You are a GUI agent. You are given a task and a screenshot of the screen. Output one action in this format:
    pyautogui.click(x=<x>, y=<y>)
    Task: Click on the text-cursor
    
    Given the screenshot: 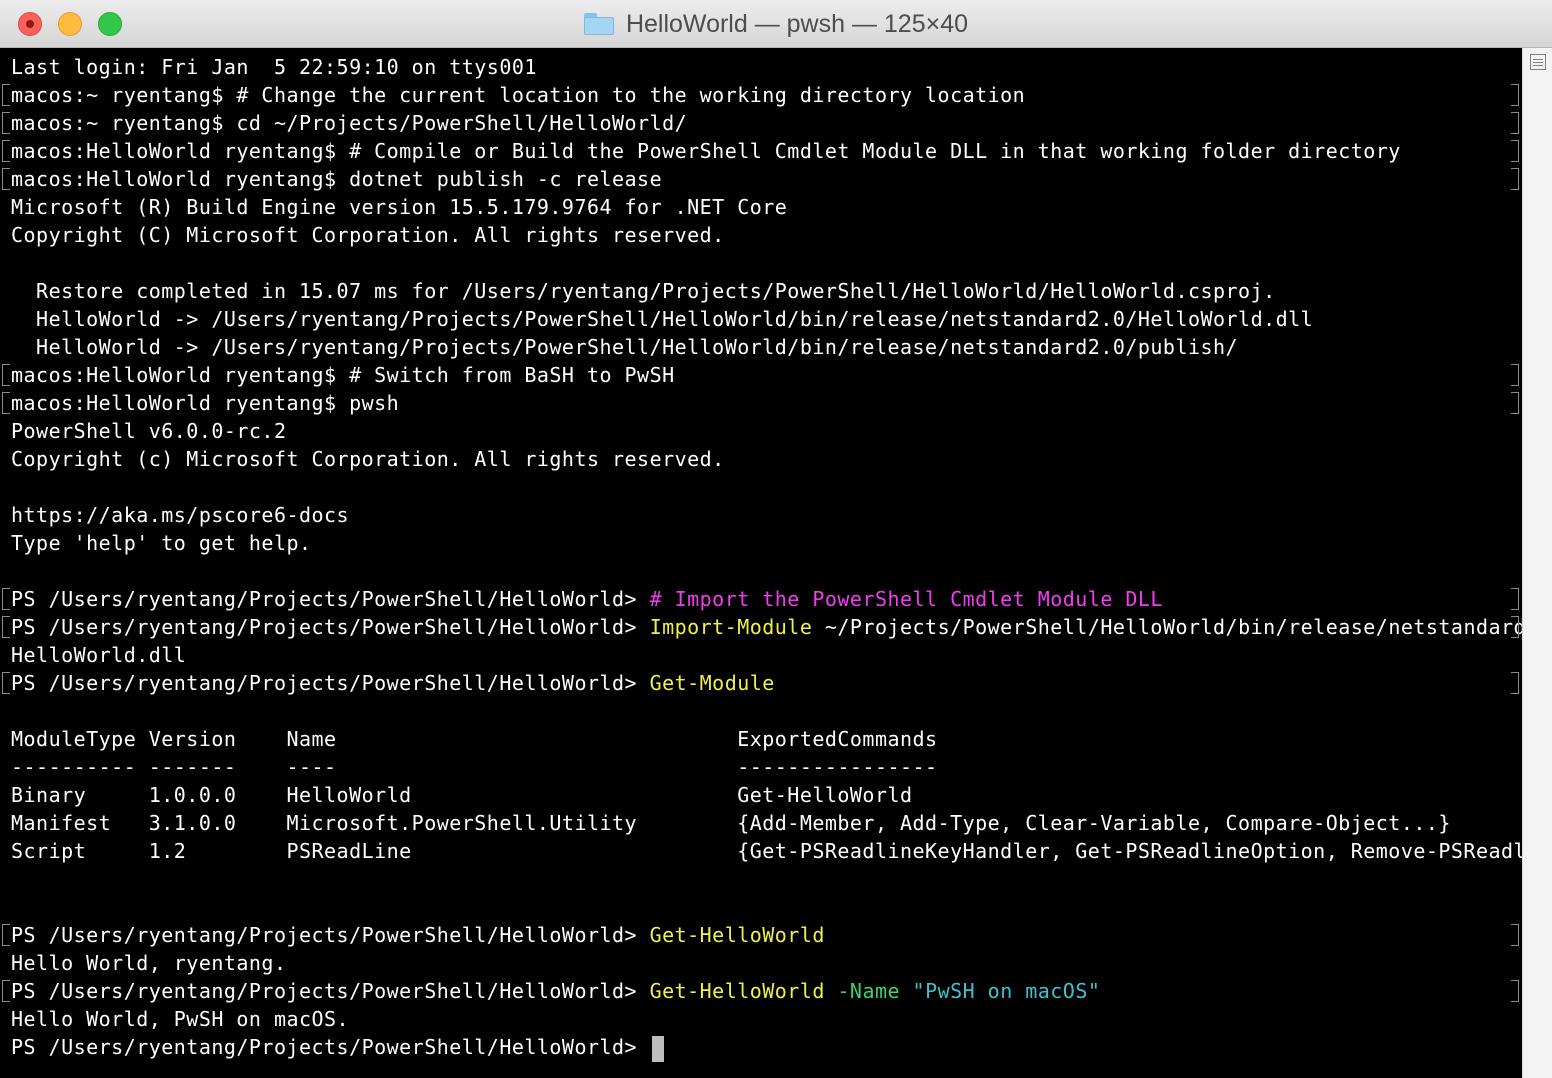 What is the action you would take?
    pyautogui.click(x=657, y=1048)
    